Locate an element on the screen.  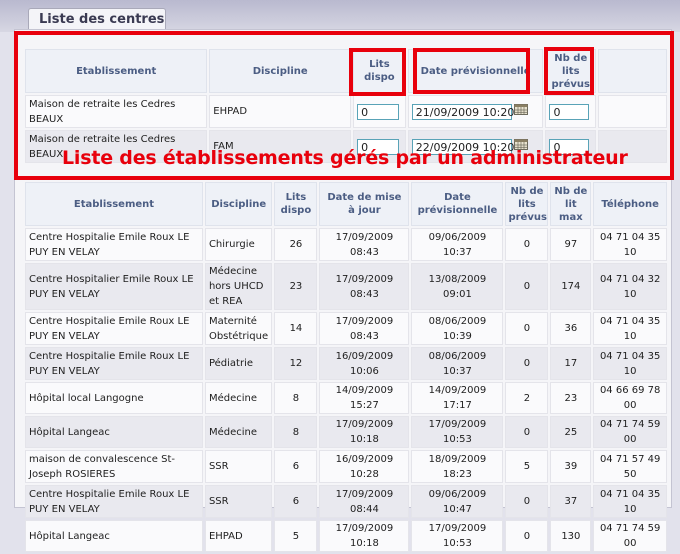
cell-discipline: EHPAD is located at coordinates (238, 536).